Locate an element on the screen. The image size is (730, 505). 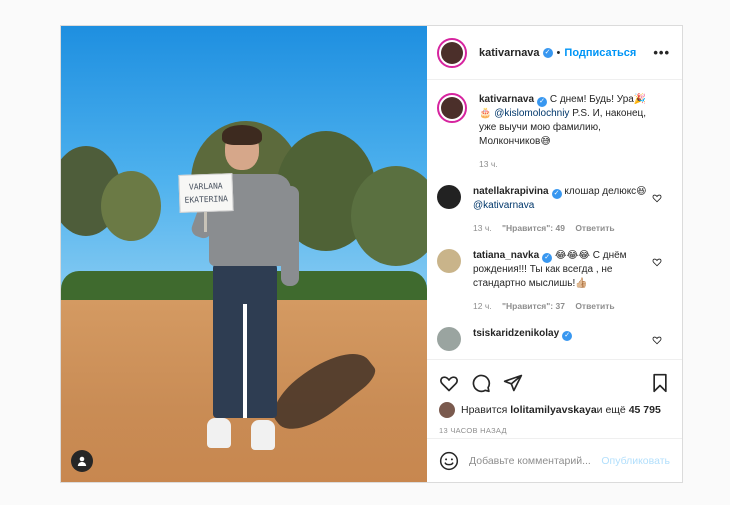
comment-time: 13 ч. is located at coordinates (482, 228).